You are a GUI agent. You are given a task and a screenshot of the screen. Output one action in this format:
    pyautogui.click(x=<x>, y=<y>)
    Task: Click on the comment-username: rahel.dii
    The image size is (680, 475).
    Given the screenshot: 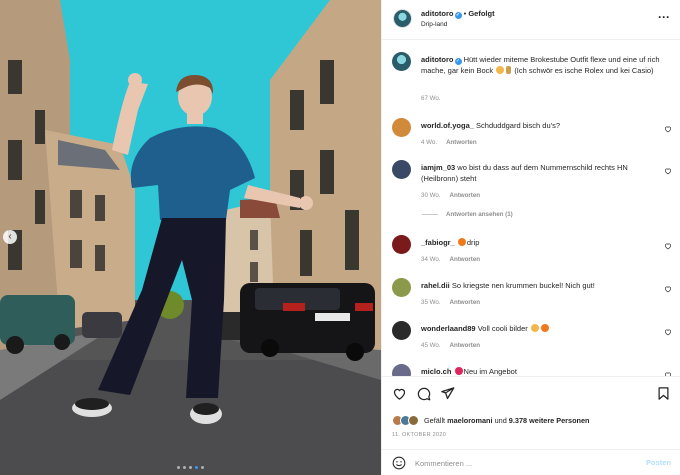 What is the action you would take?
    pyautogui.click(x=435, y=285)
    